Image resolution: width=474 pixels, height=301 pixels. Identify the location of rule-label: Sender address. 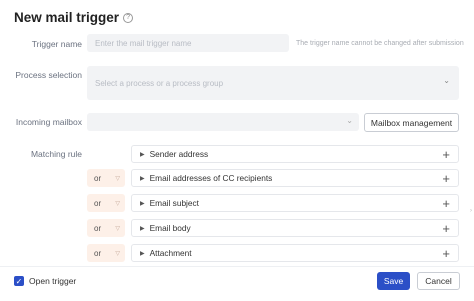
(179, 154).